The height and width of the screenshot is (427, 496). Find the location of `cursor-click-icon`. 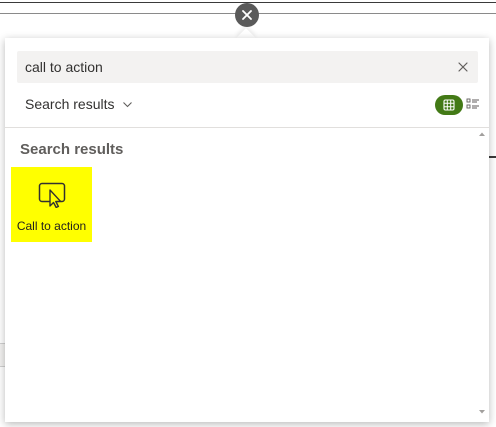

cursor-click-icon is located at coordinates (51, 195).